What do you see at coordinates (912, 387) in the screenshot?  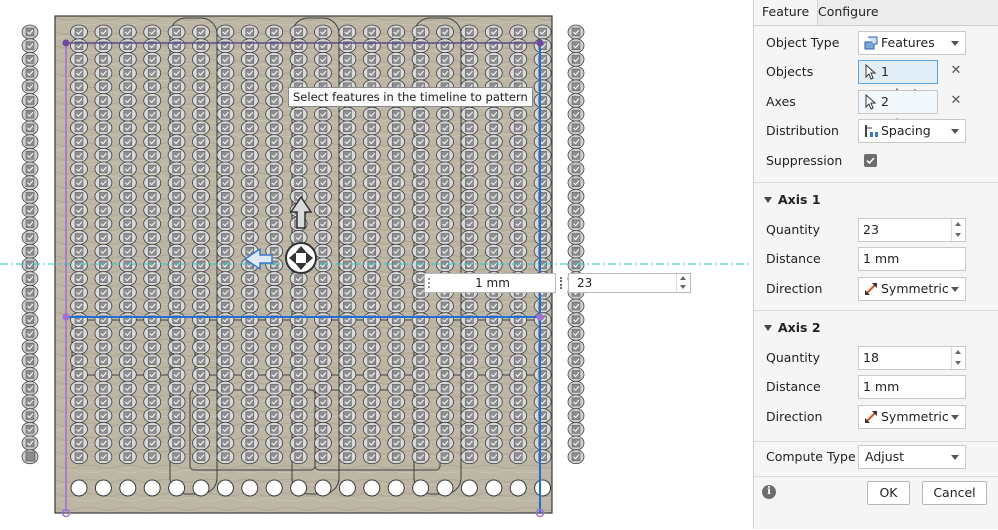 I see `axis2-distance-input: 1 mm` at bounding box center [912, 387].